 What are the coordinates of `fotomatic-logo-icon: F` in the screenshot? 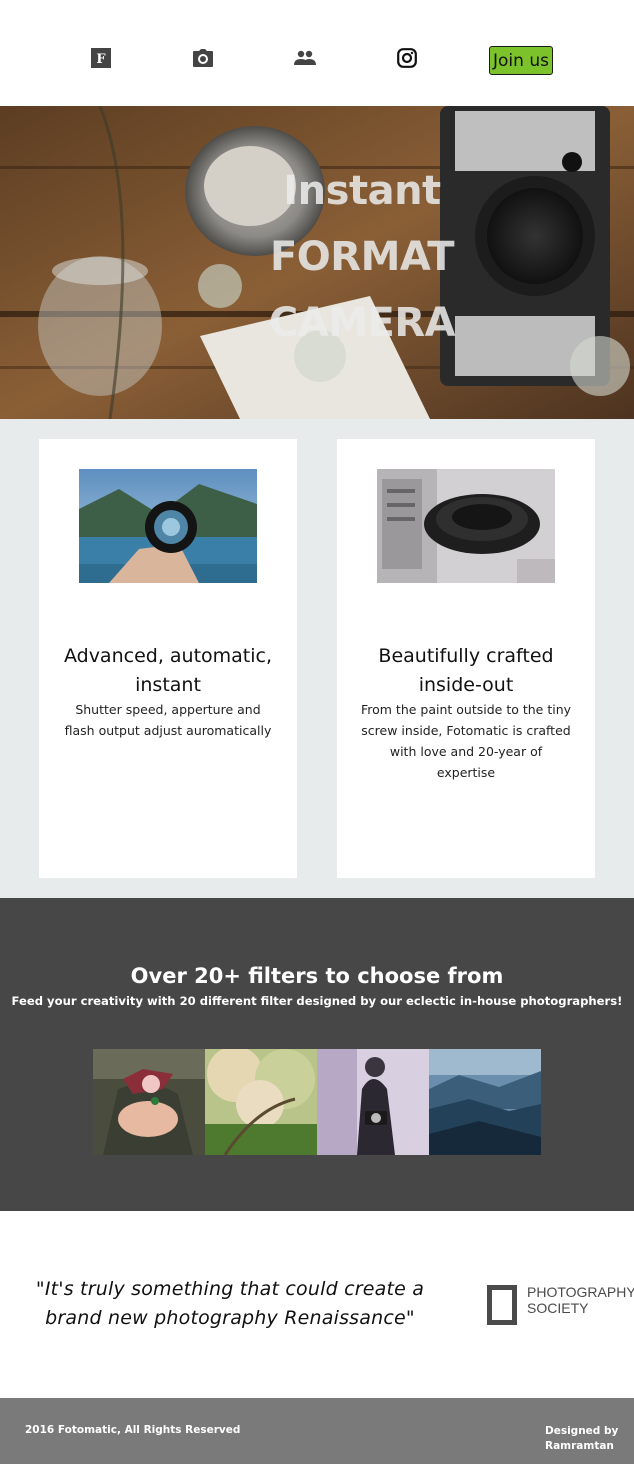 It's located at (101, 58).